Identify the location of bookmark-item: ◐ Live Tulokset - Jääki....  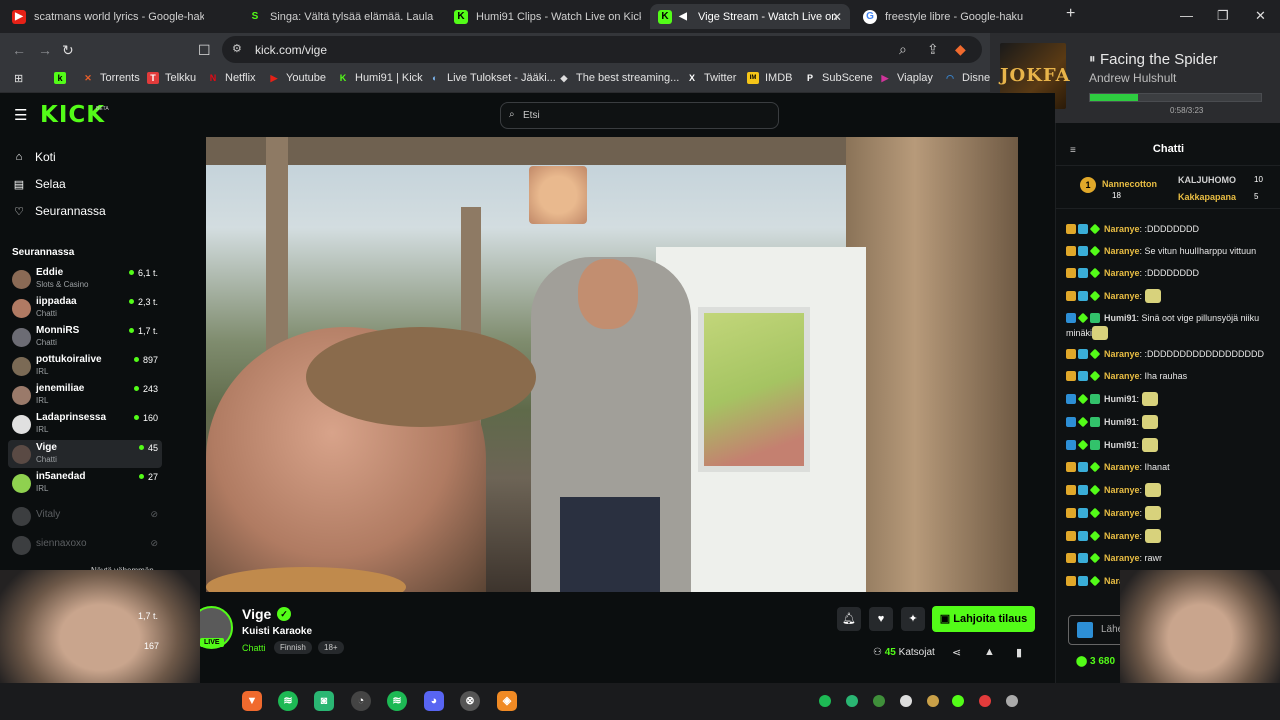
(492, 78).